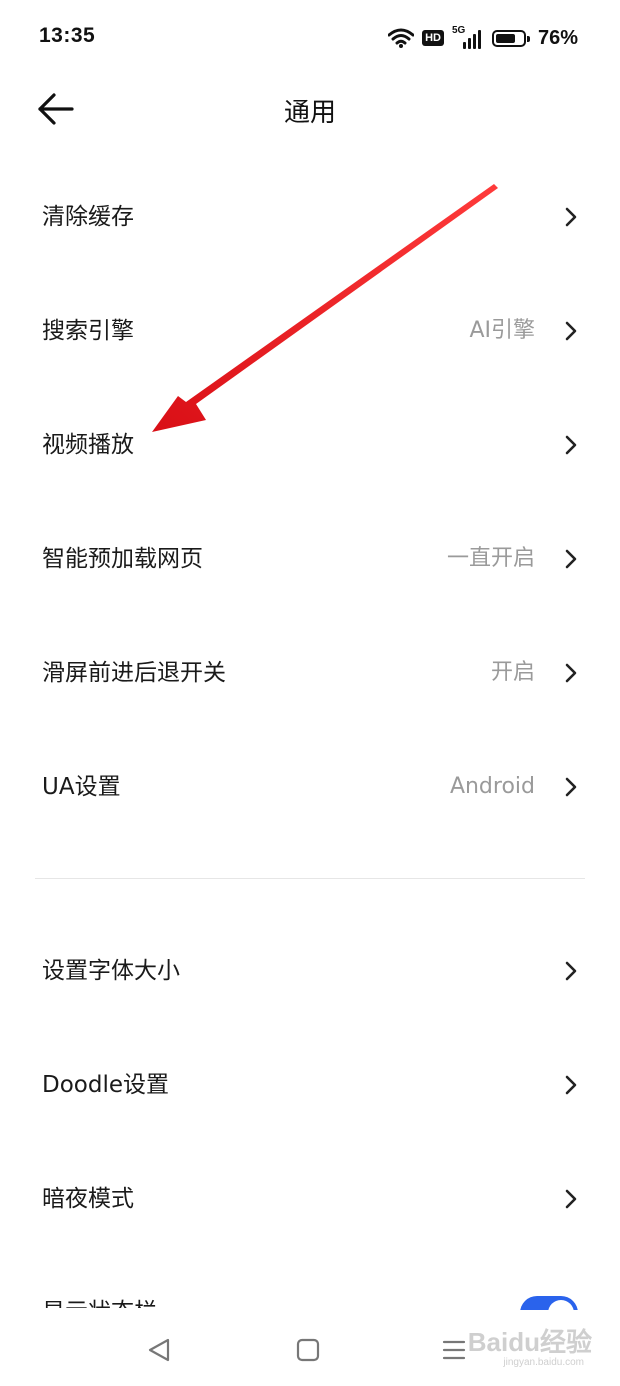  What do you see at coordinates (310, 878) in the screenshot?
I see `section-divider` at bounding box center [310, 878].